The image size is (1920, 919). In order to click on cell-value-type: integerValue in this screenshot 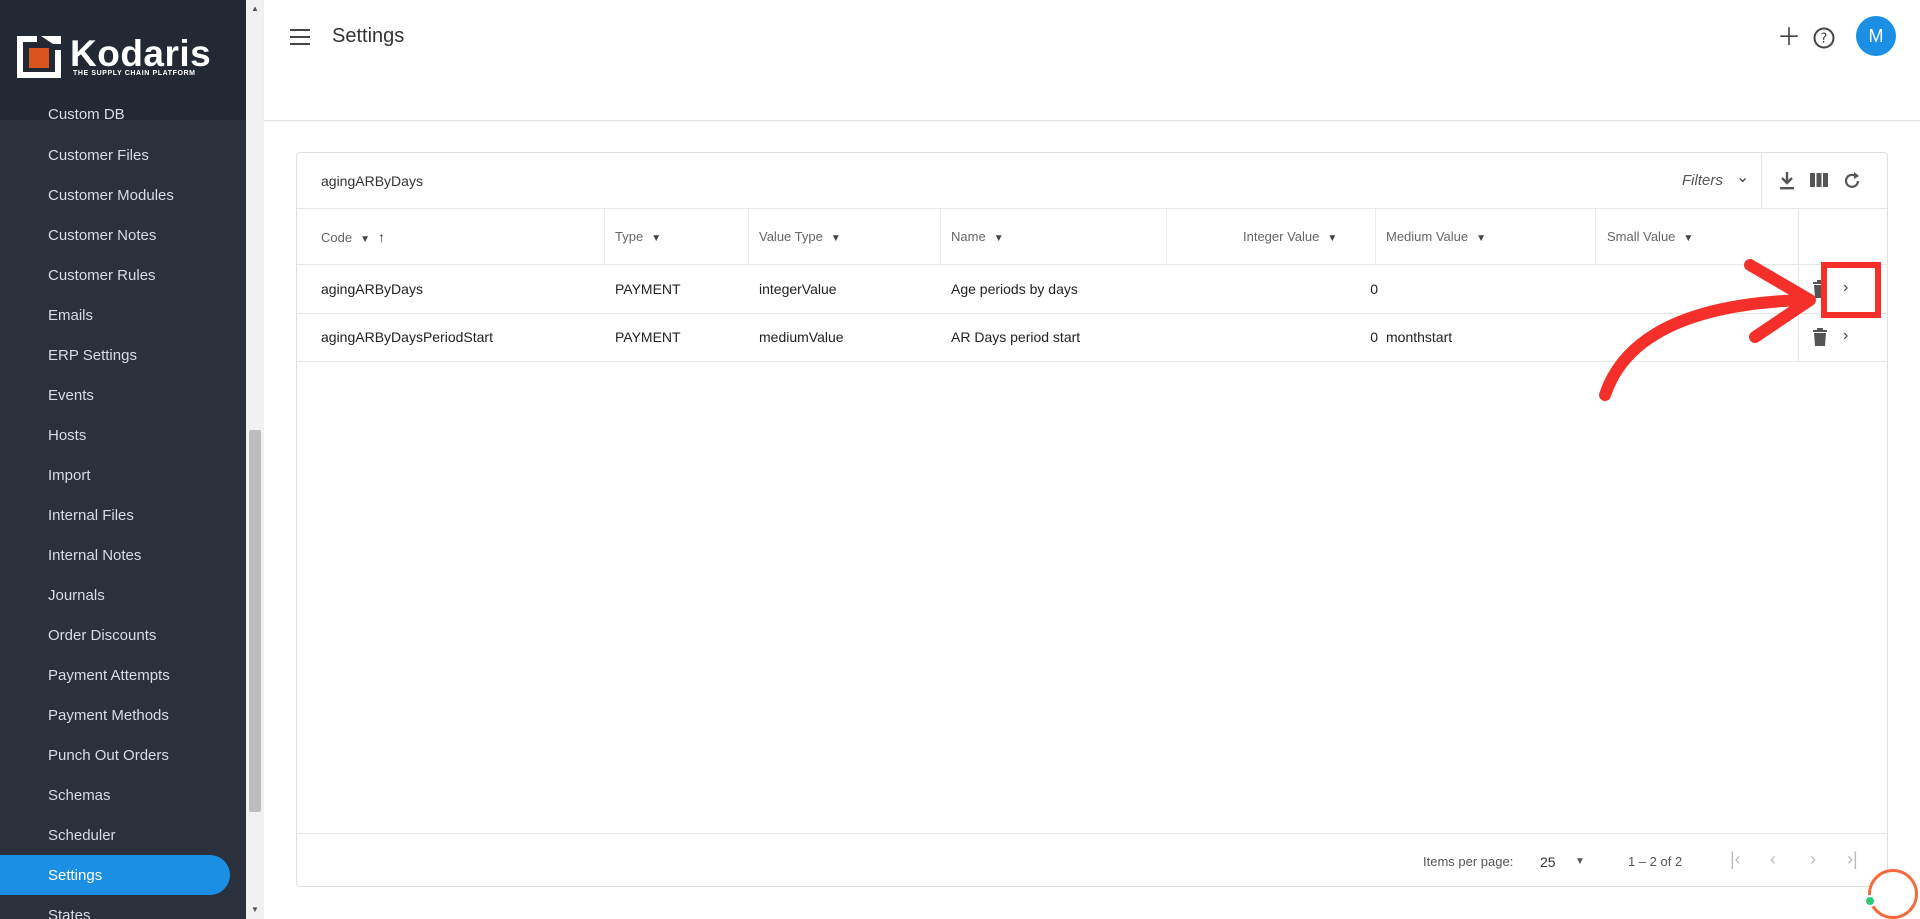, I will do `click(798, 289)`.